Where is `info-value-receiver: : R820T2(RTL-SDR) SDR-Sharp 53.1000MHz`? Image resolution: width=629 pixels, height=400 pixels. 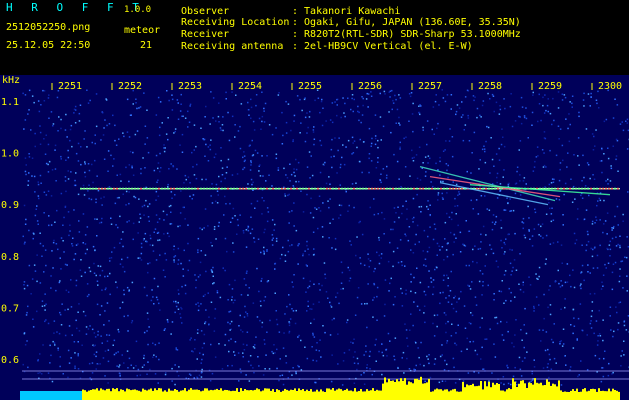
info-value-receiver: : R820T2(RTL-SDR) SDR-Sharp 53.1000MHz is located at coordinates (406, 34).